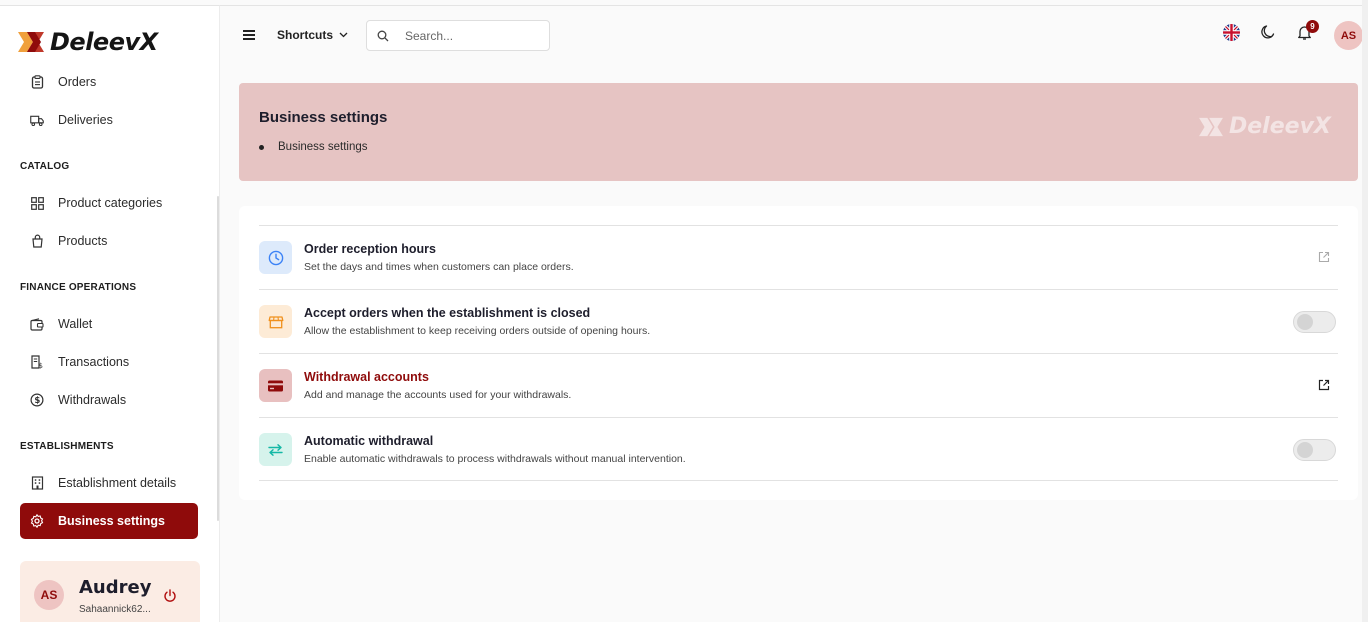 The width and height of the screenshot is (1368, 622). Describe the element at coordinates (37, 521) in the screenshot. I see `gear-icon` at that location.